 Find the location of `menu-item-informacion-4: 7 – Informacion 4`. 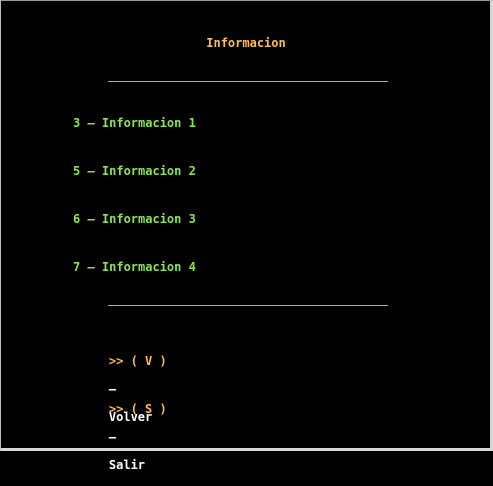

menu-item-informacion-4: 7 – Informacion 4 is located at coordinates (134, 267).